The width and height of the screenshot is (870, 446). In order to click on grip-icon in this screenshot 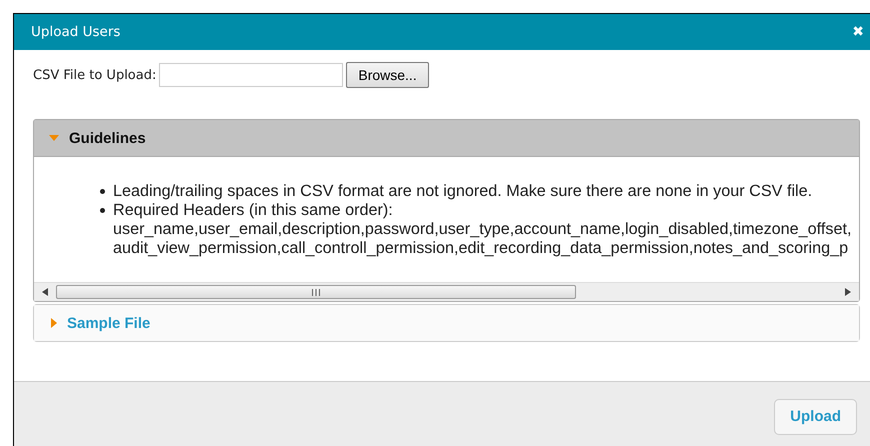, I will do `click(316, 292)`.